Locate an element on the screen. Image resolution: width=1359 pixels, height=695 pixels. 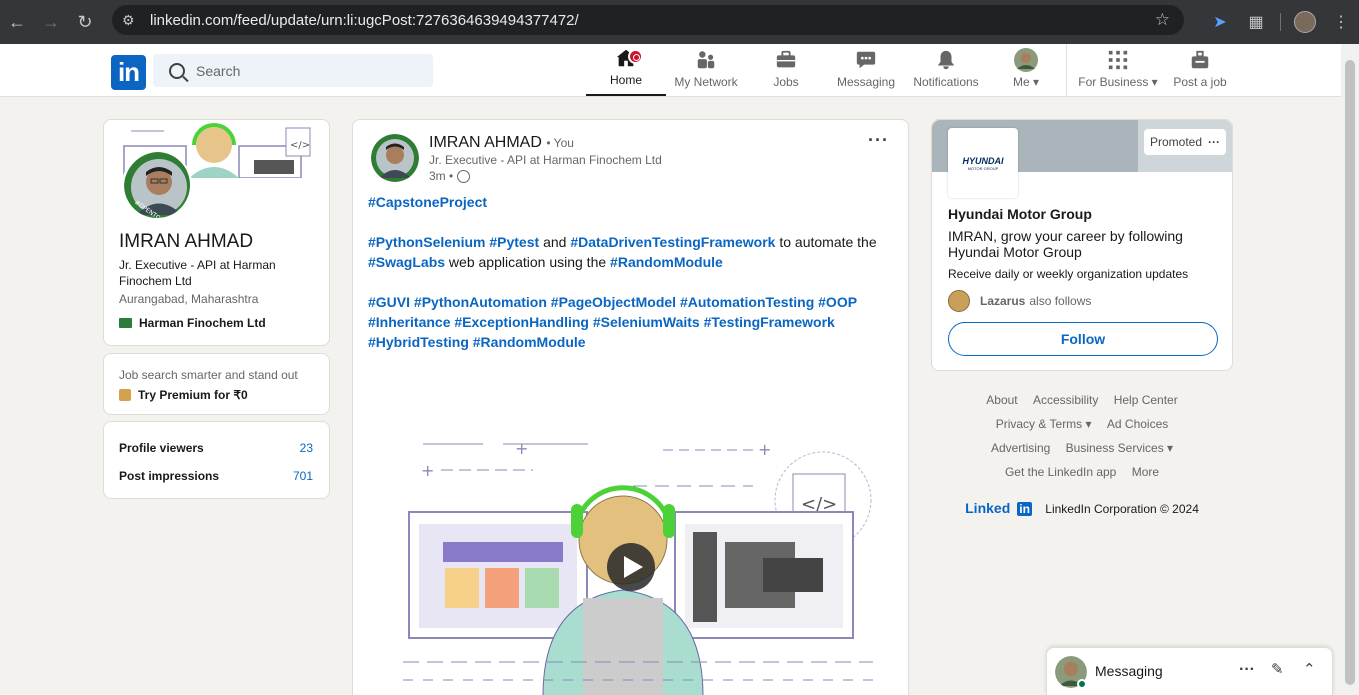
bookmark-star-icon: ☆ is located at coordinates (1162, 20).